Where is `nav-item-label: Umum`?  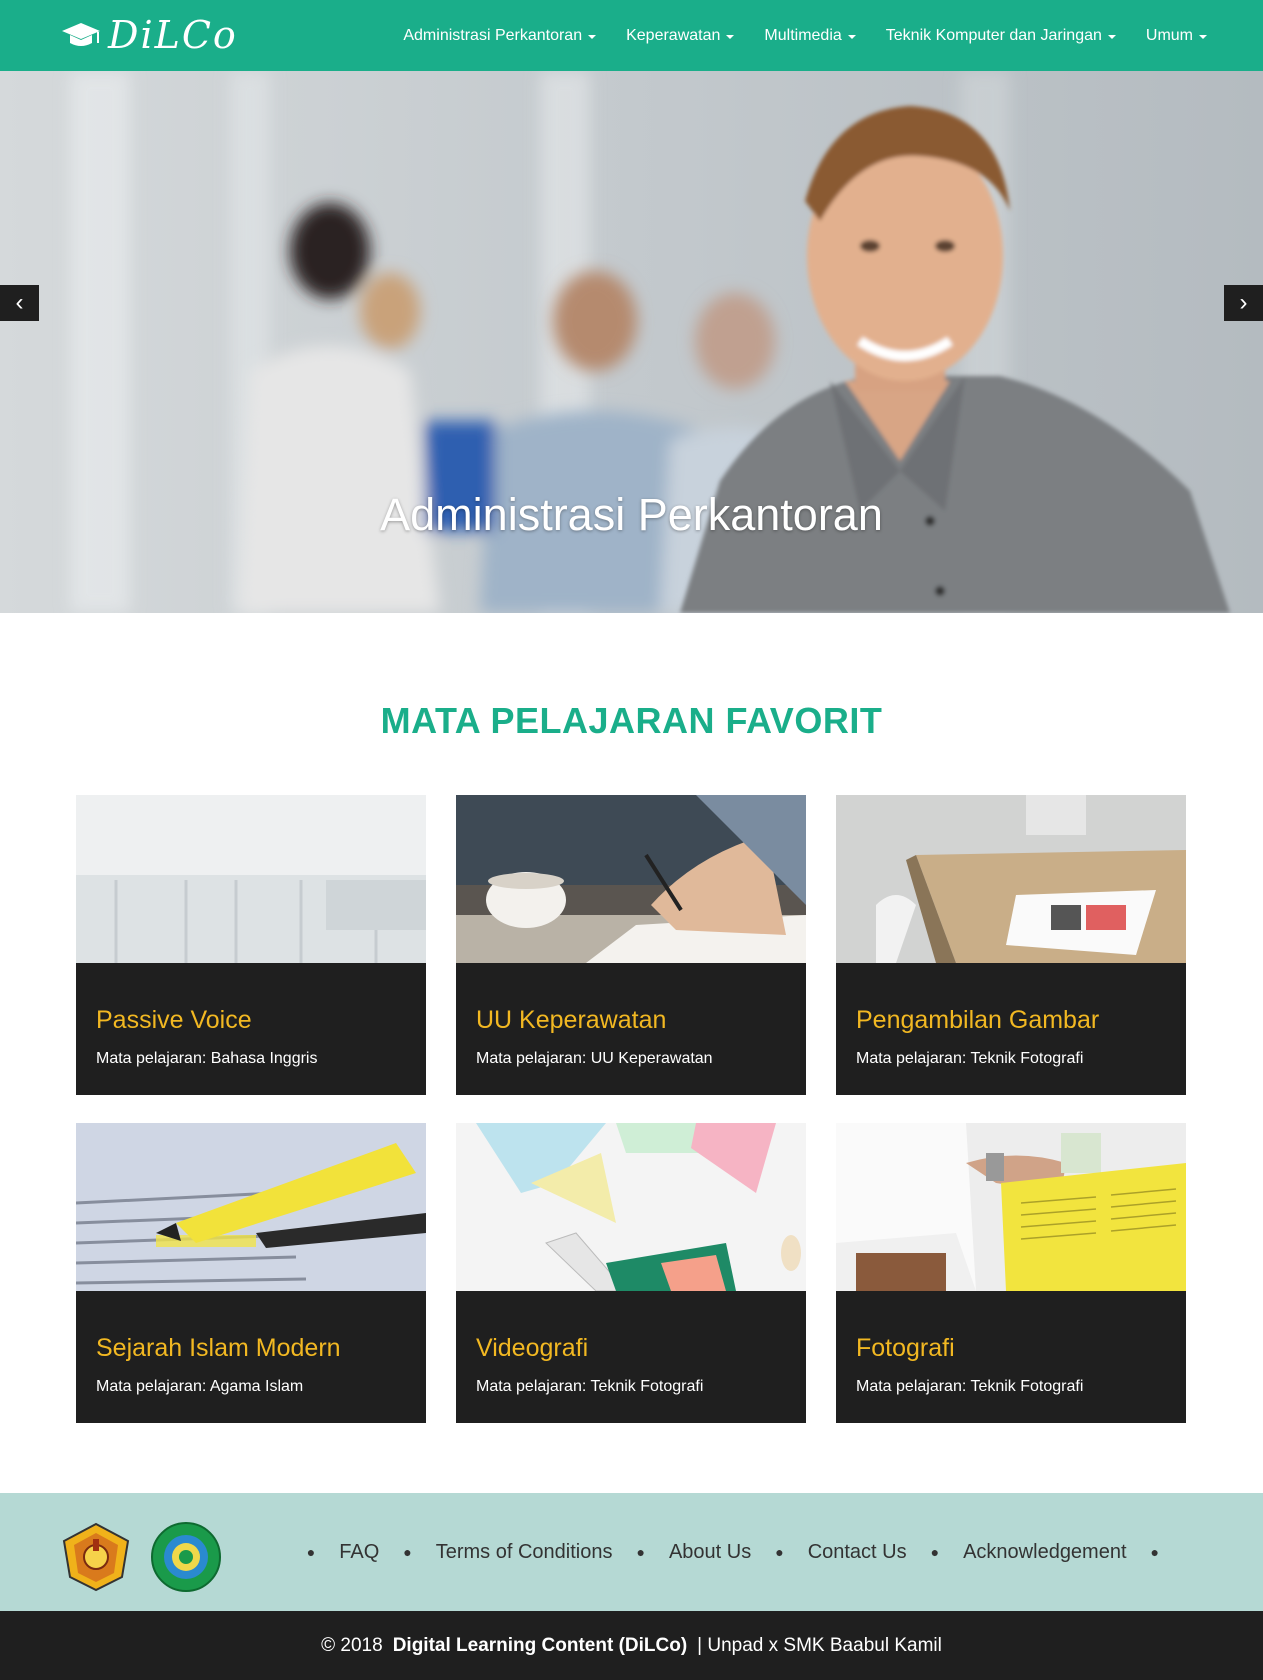
nav-item-label: Umum is located at coordinates (1169, 35).